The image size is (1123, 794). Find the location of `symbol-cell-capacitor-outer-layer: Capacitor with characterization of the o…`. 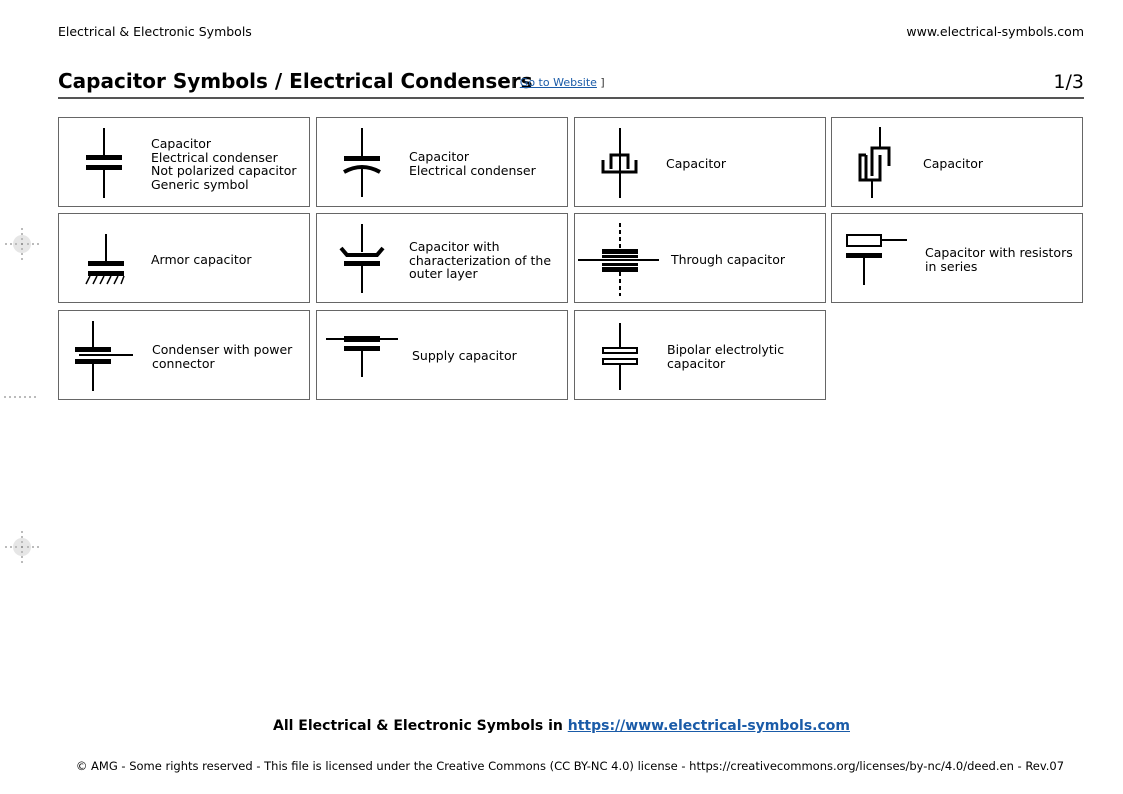

symbol-cell-capacitor-outer-layer: Capacitor with characterization of the o… is located at coordinates (442, 258).